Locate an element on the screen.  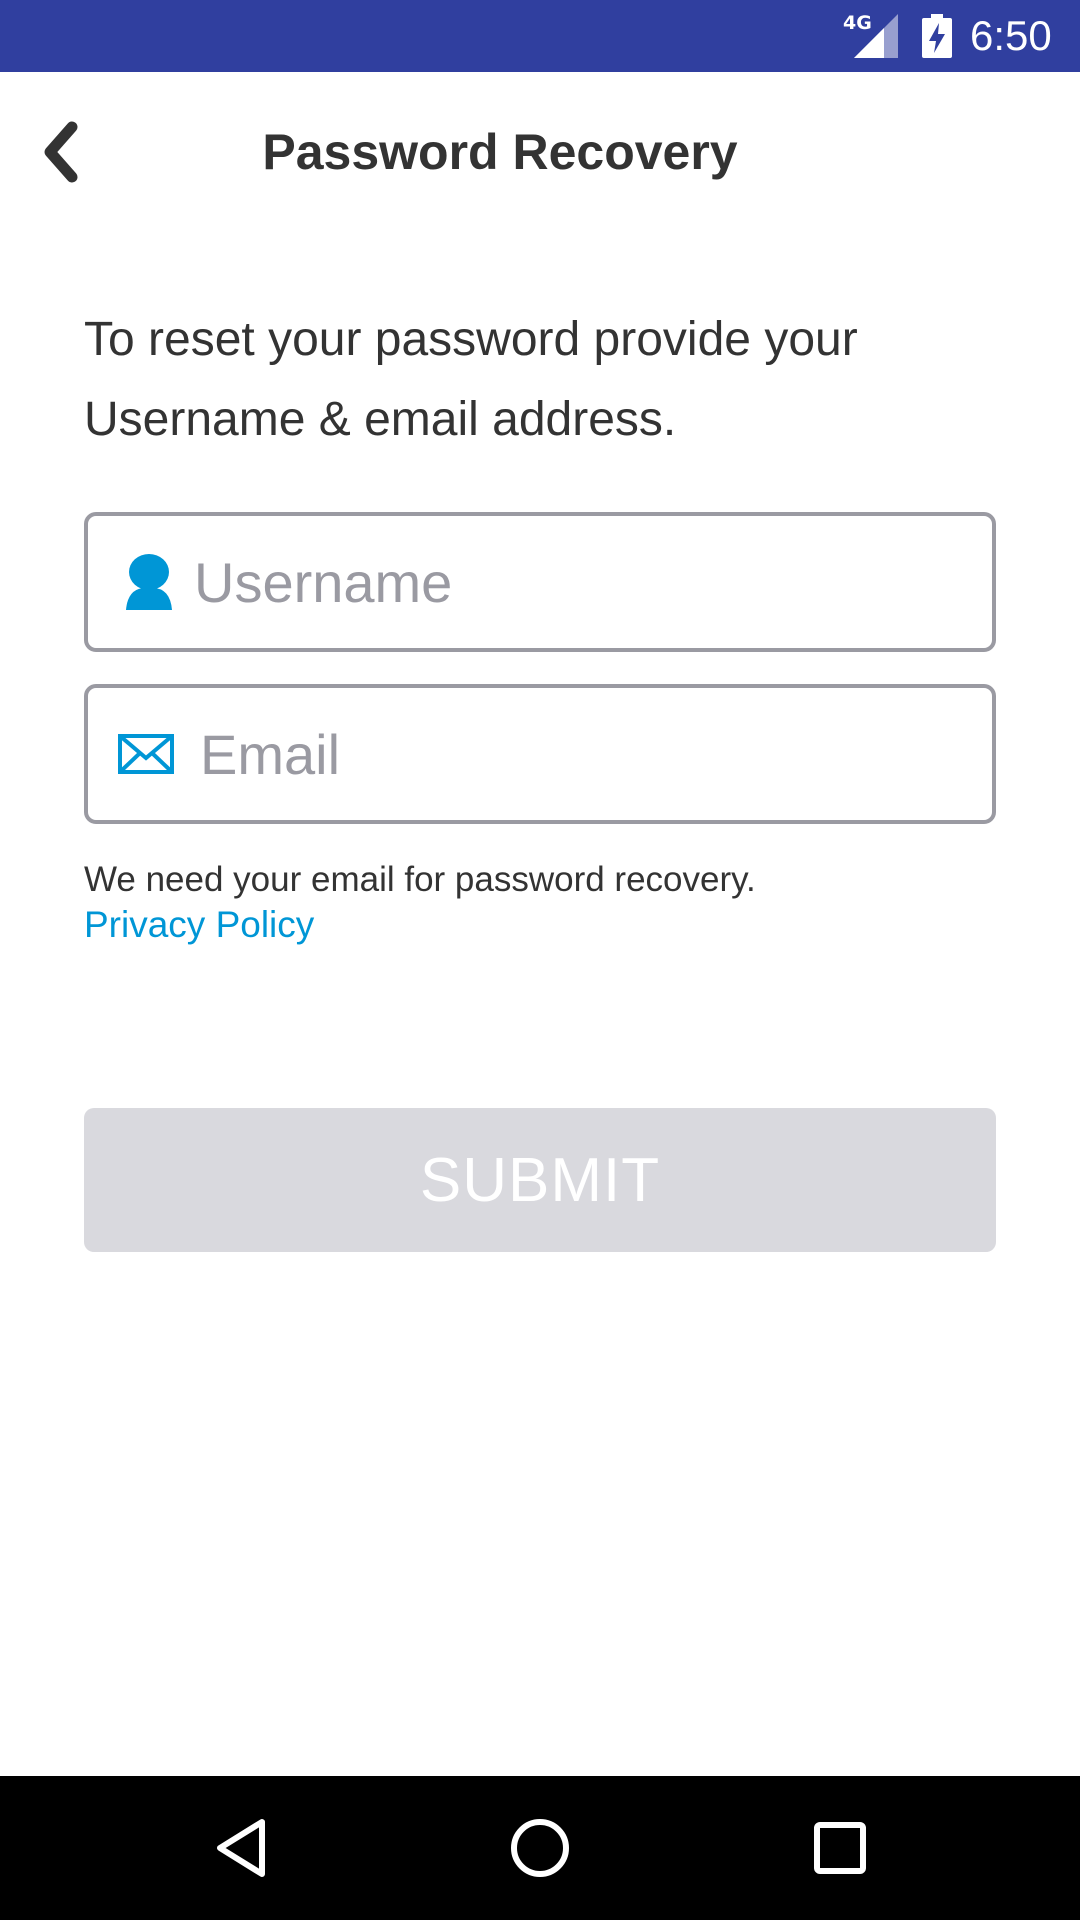
navigation-bar is located at coordinates (540, 1848).